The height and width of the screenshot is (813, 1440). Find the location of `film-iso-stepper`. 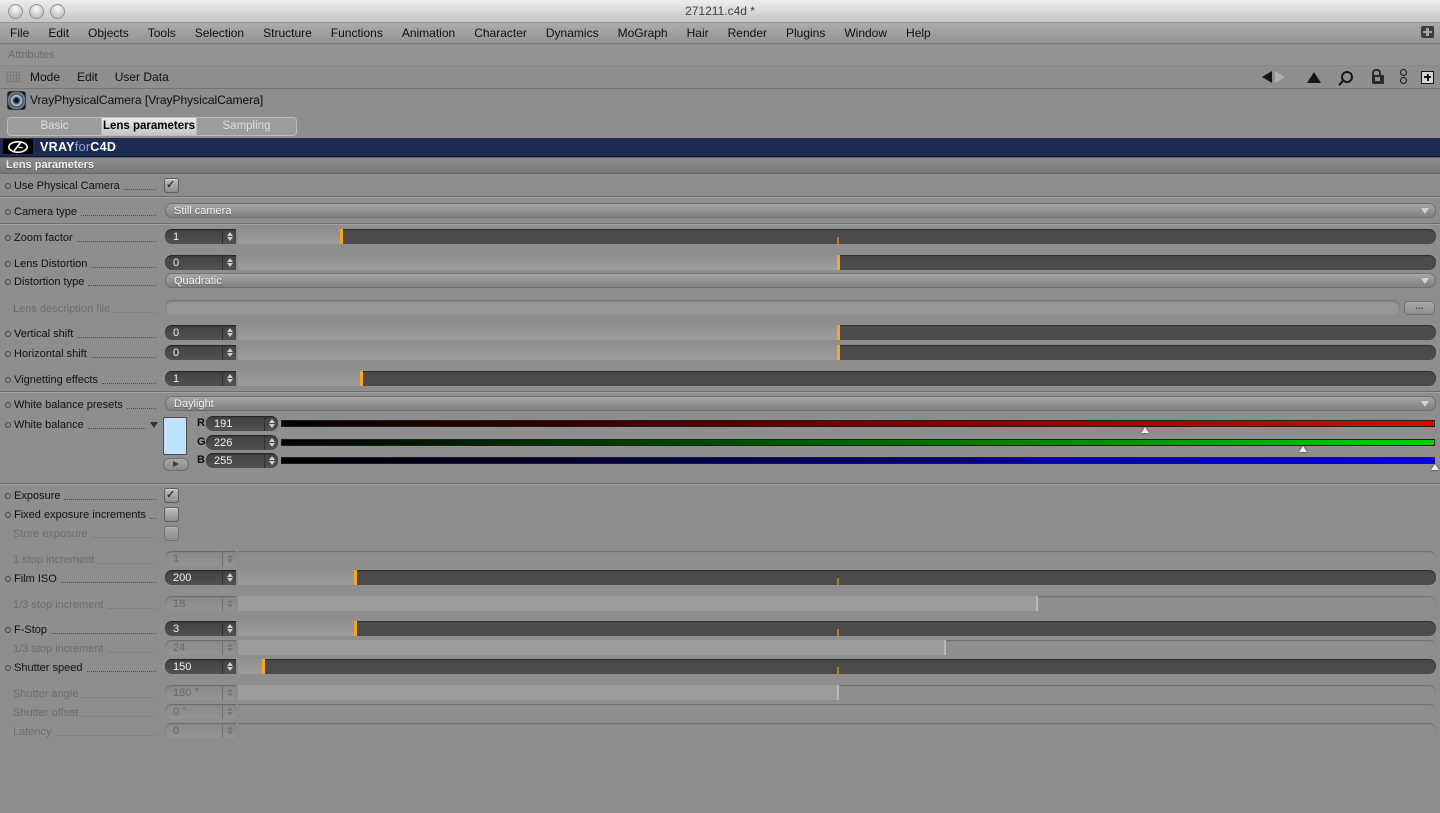

film-iso-stepper is located at coordinates (229, 577).